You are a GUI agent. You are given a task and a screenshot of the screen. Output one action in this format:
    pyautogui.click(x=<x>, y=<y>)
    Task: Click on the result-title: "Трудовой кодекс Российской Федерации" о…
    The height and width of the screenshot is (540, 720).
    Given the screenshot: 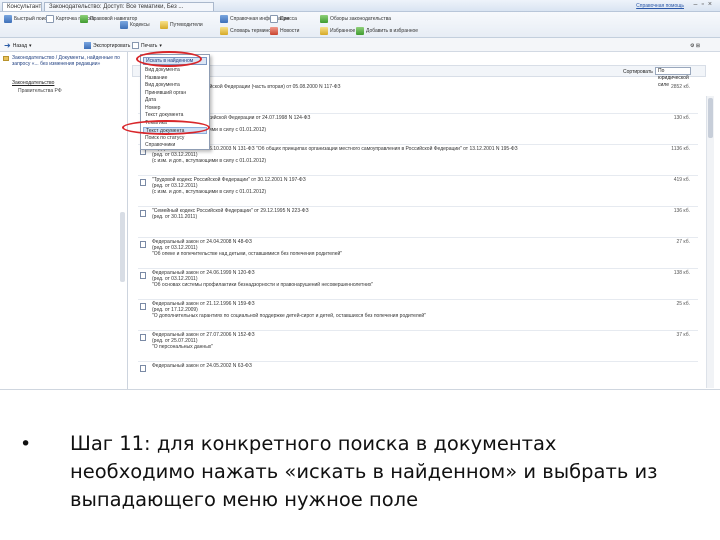 What is the action you would take?
    pyautogui.click(x=387, y=191)
    